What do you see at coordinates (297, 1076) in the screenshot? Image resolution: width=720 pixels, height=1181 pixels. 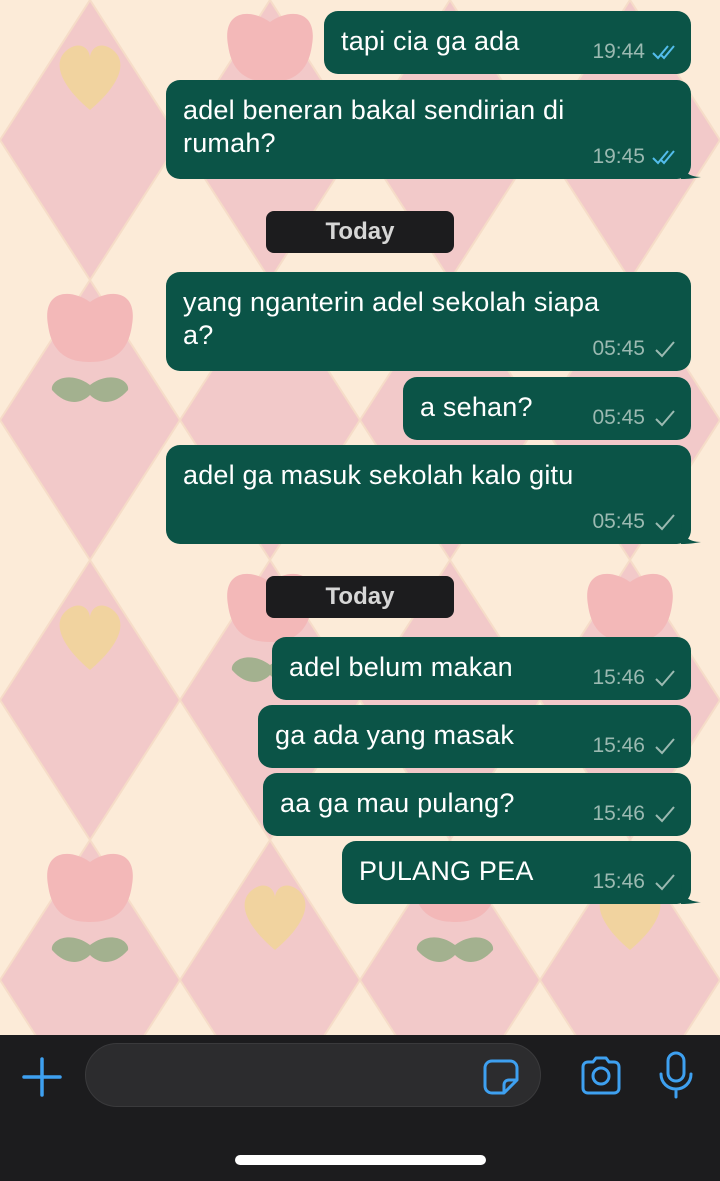 I see `message-input` at bounding box center [297, 1076].